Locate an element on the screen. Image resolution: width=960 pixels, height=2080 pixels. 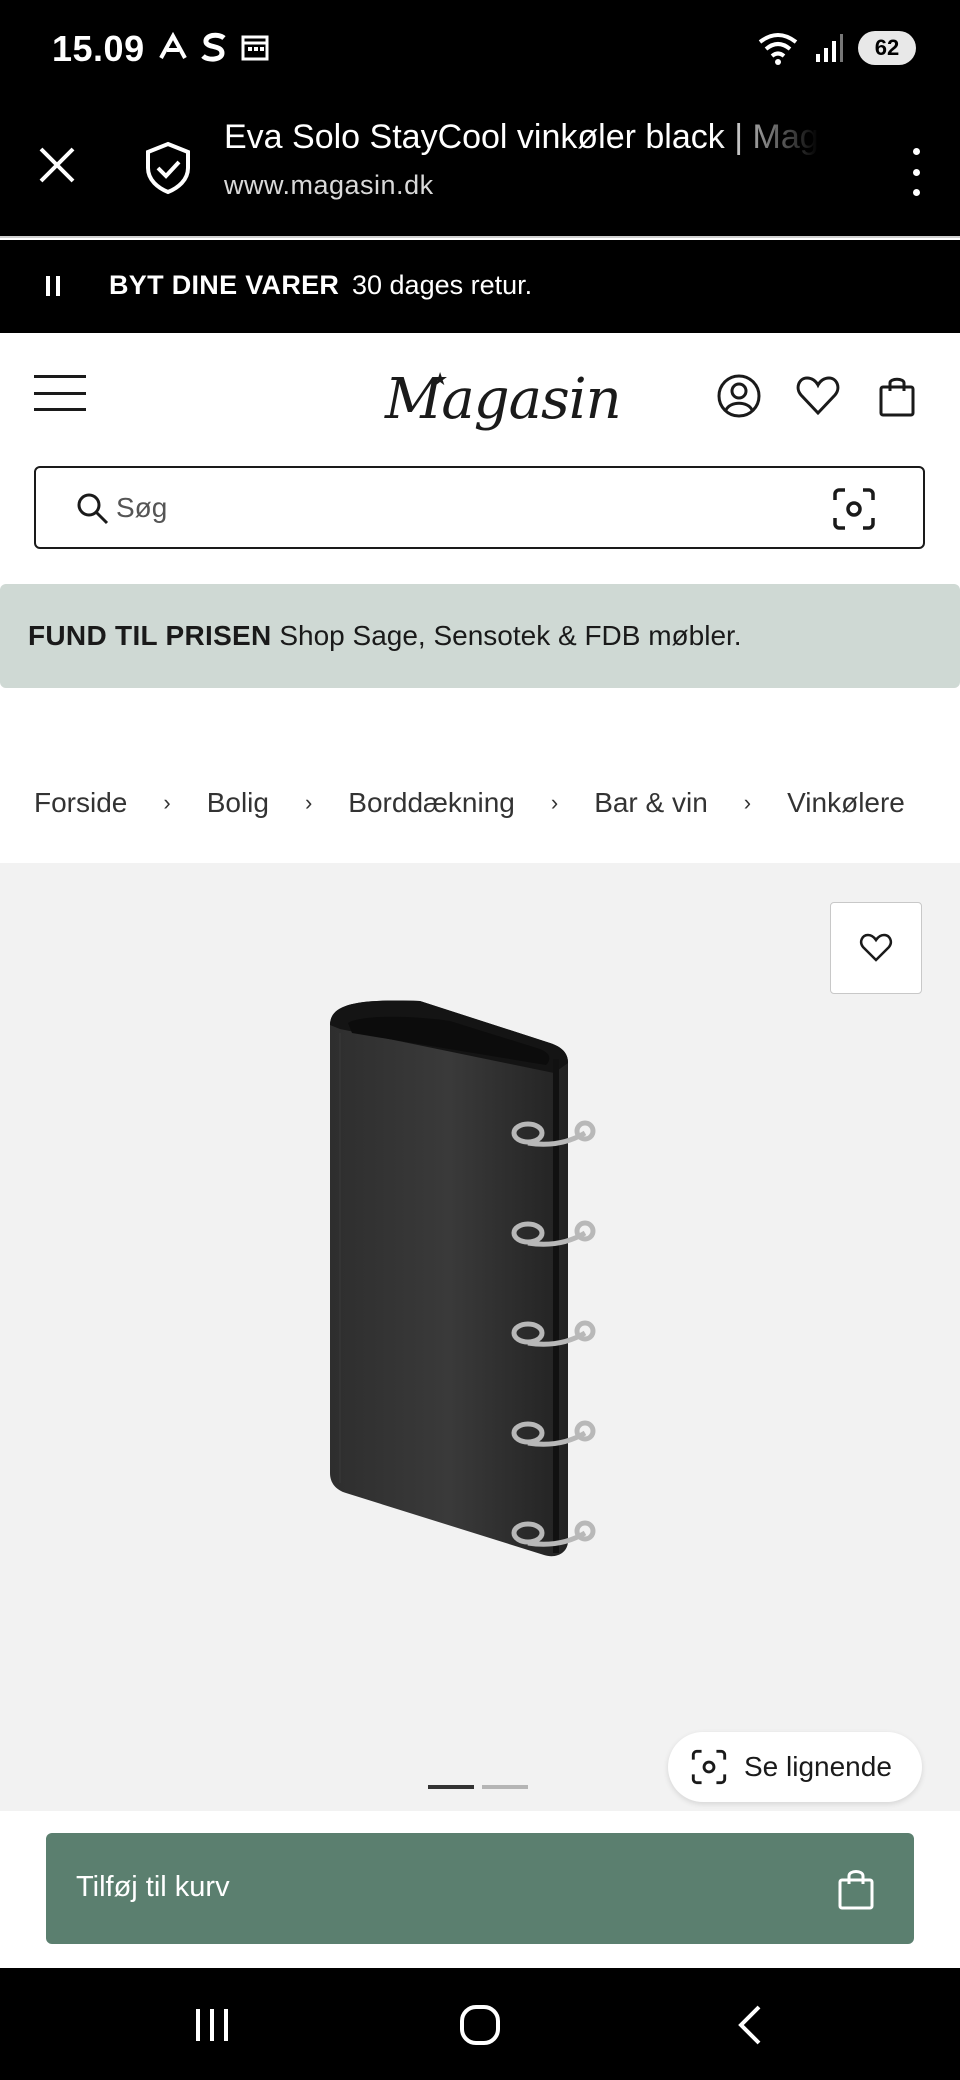
home-button is located at coordinates (480, 2025).